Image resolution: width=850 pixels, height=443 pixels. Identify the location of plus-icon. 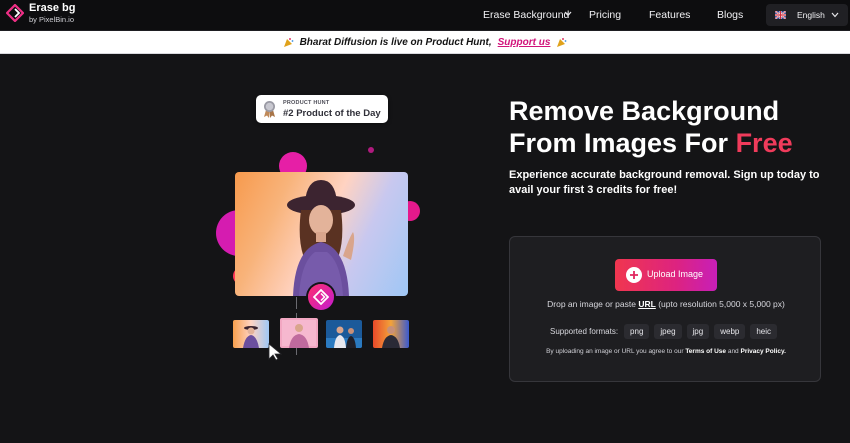
(634, 275).